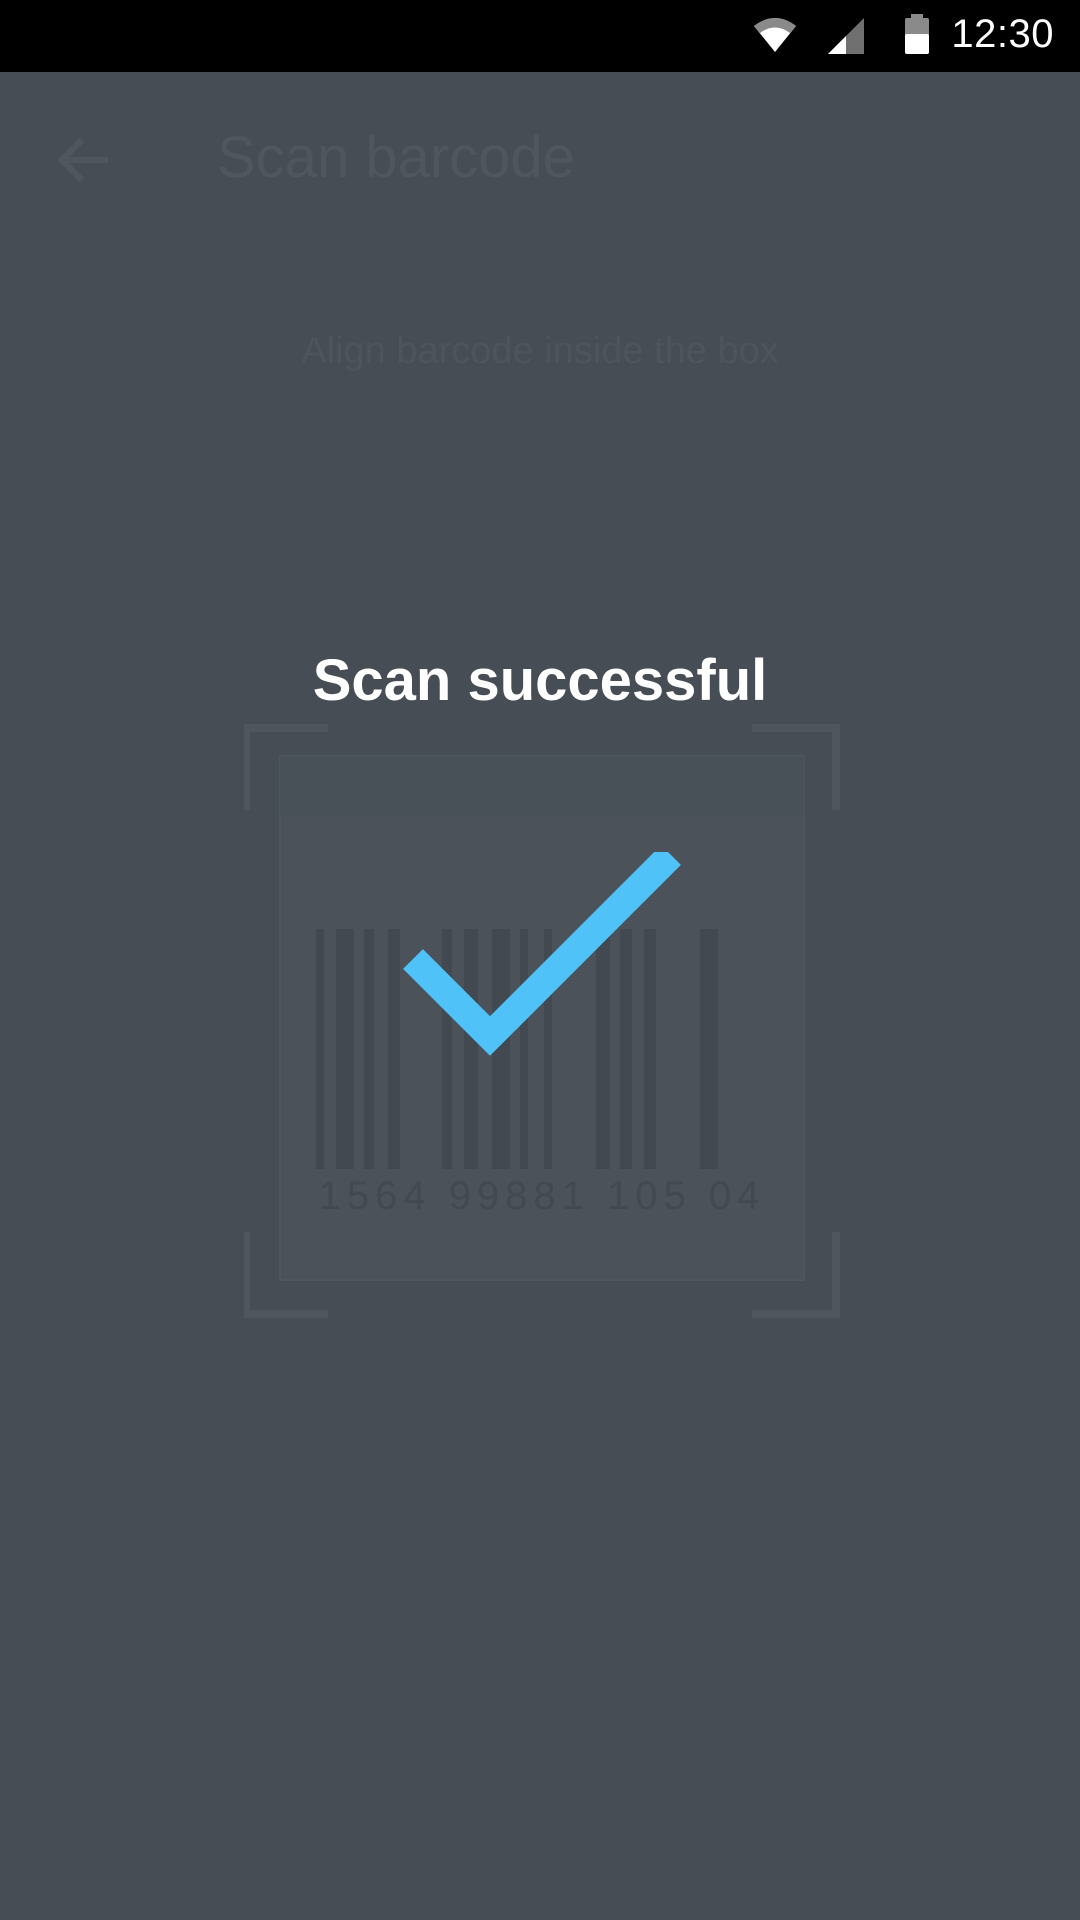  What do you see at coordinates (540, 36) in the screenshot?
I see `status-bar: 12:30` at bounding box center [540, 36].